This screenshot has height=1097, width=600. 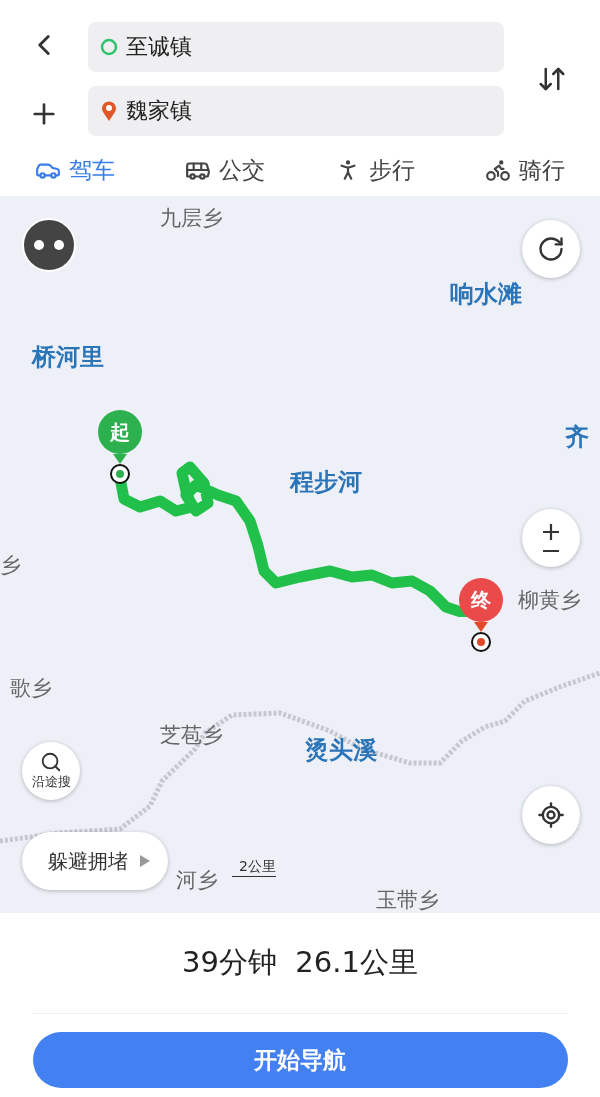 I want to click on map-label: 程步河, so click(x=326, y=482).